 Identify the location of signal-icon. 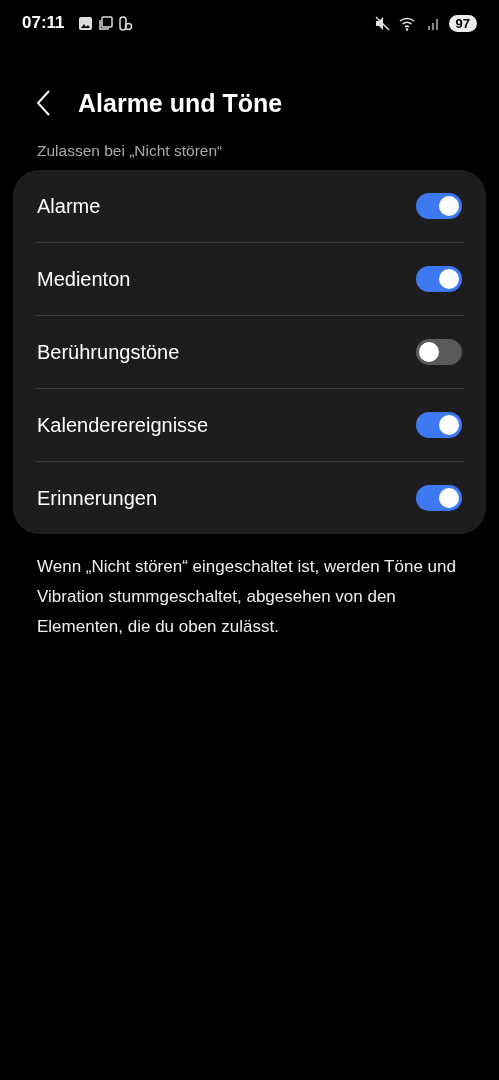
(433, 23).